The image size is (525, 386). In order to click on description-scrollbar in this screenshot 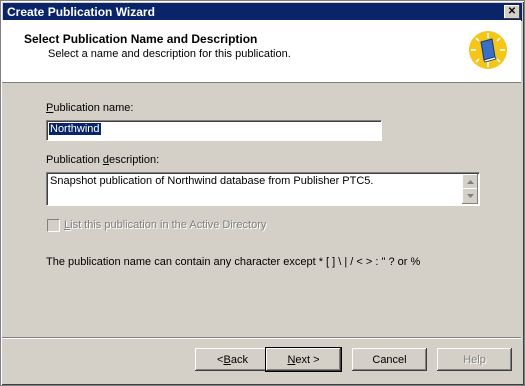, I will do `click(470, 189)`.